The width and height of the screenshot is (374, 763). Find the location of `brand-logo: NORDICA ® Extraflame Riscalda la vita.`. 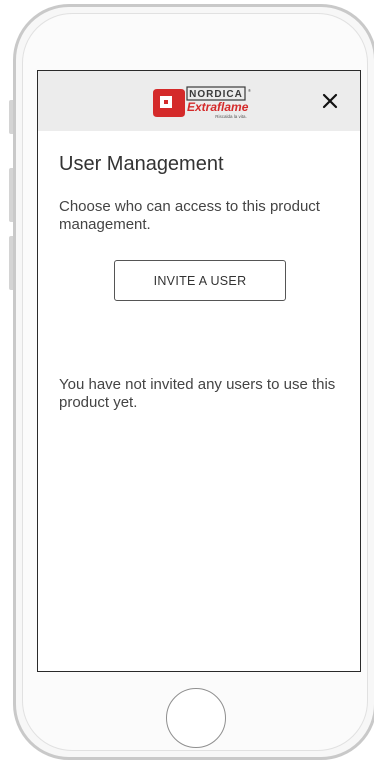

brand-logo: NORDICA ® Extraflame Riscalda la vita. is located at coordinates (202, 102).